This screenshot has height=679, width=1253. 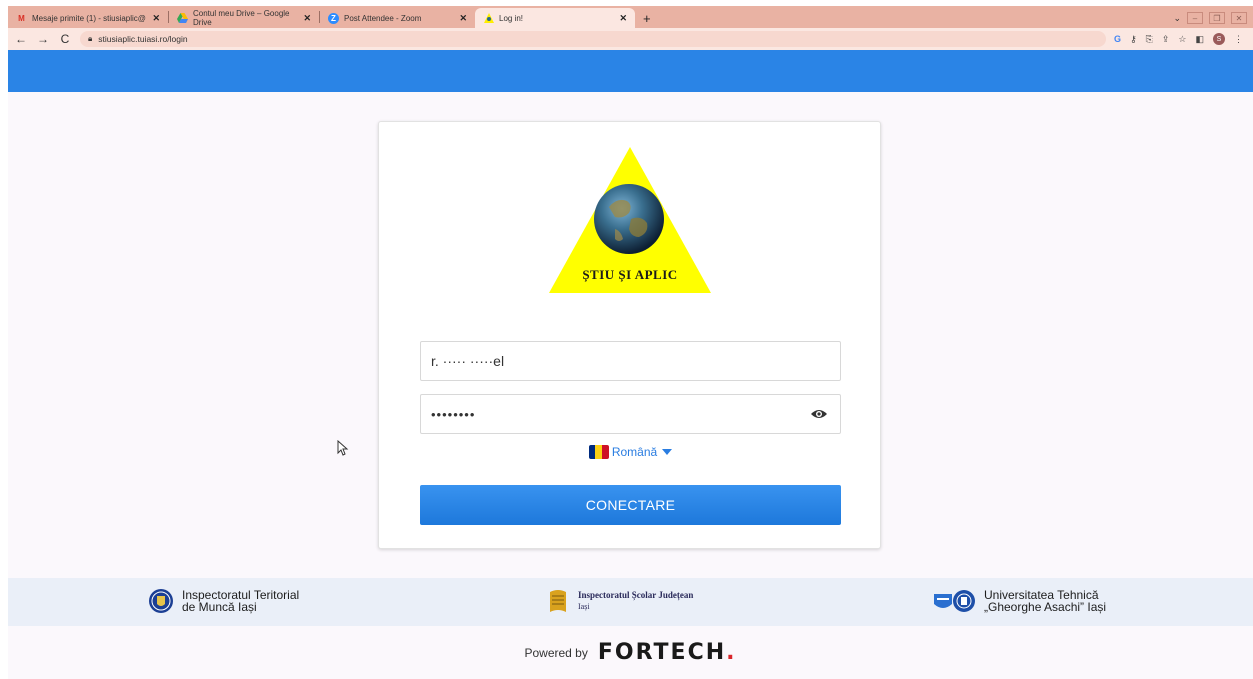 I want to click on tab-google-drive: Contul meu Drive – Google Drive ✕, so click(x=244, y=18).